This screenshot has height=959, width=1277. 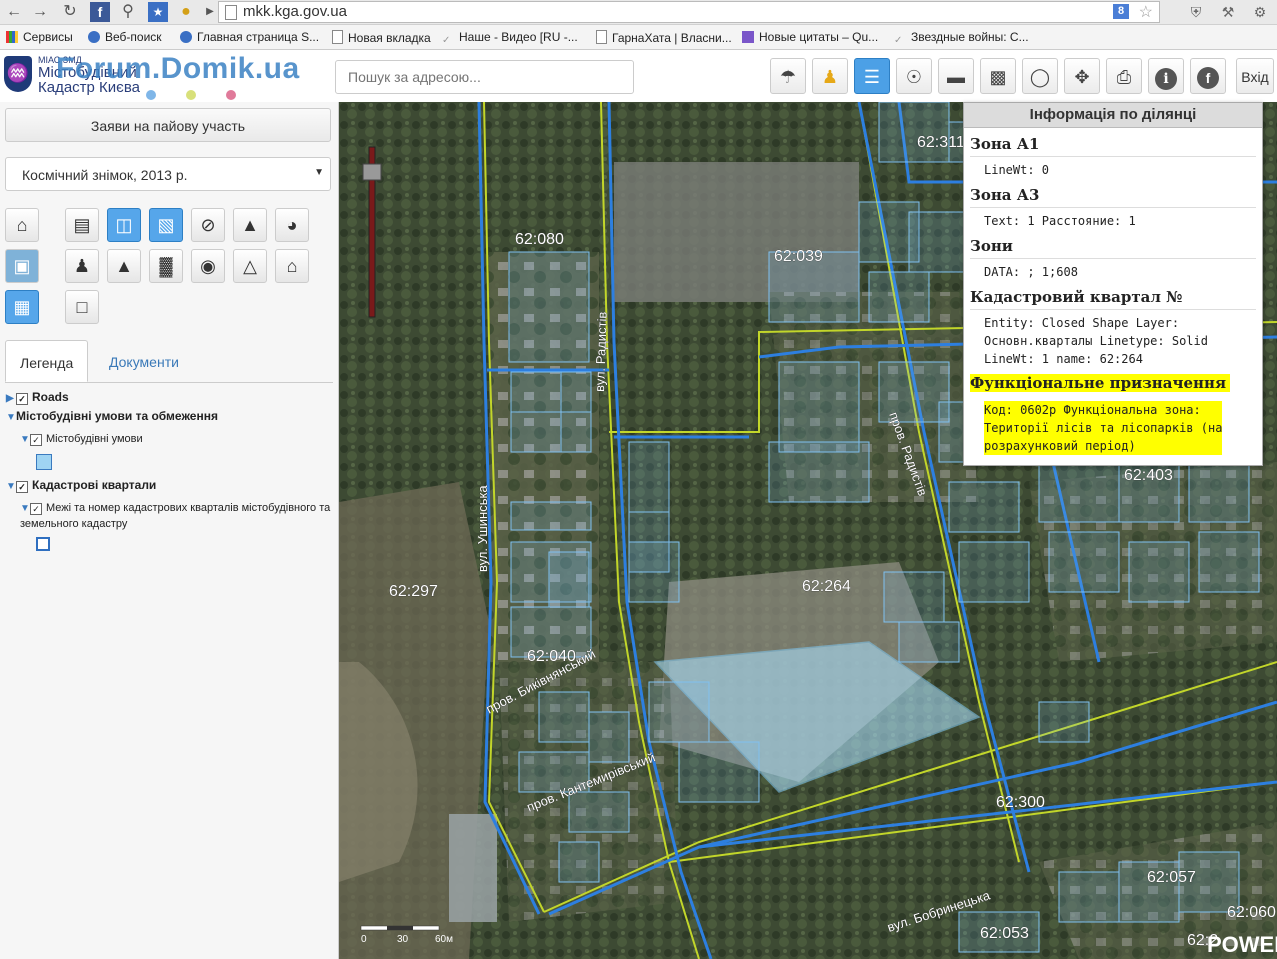 I want to click on address-search, so click(x=484, y=77).